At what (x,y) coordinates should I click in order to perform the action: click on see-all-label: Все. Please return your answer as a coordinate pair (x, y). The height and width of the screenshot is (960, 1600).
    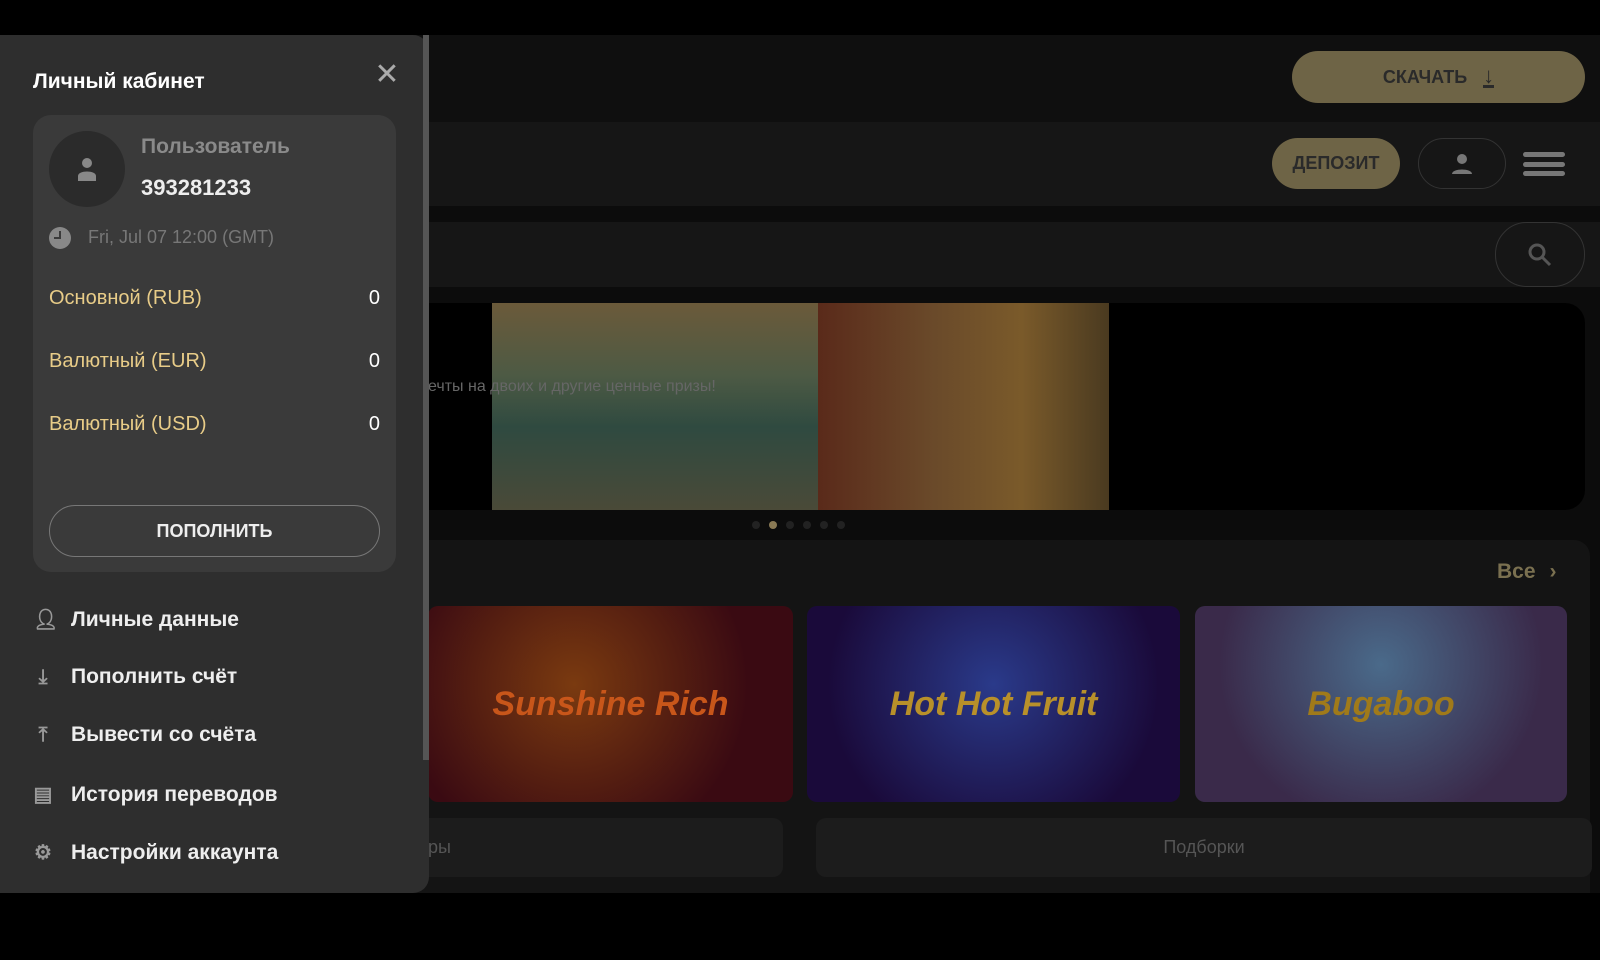
    Looking at the image, I should click on (1516, 571).